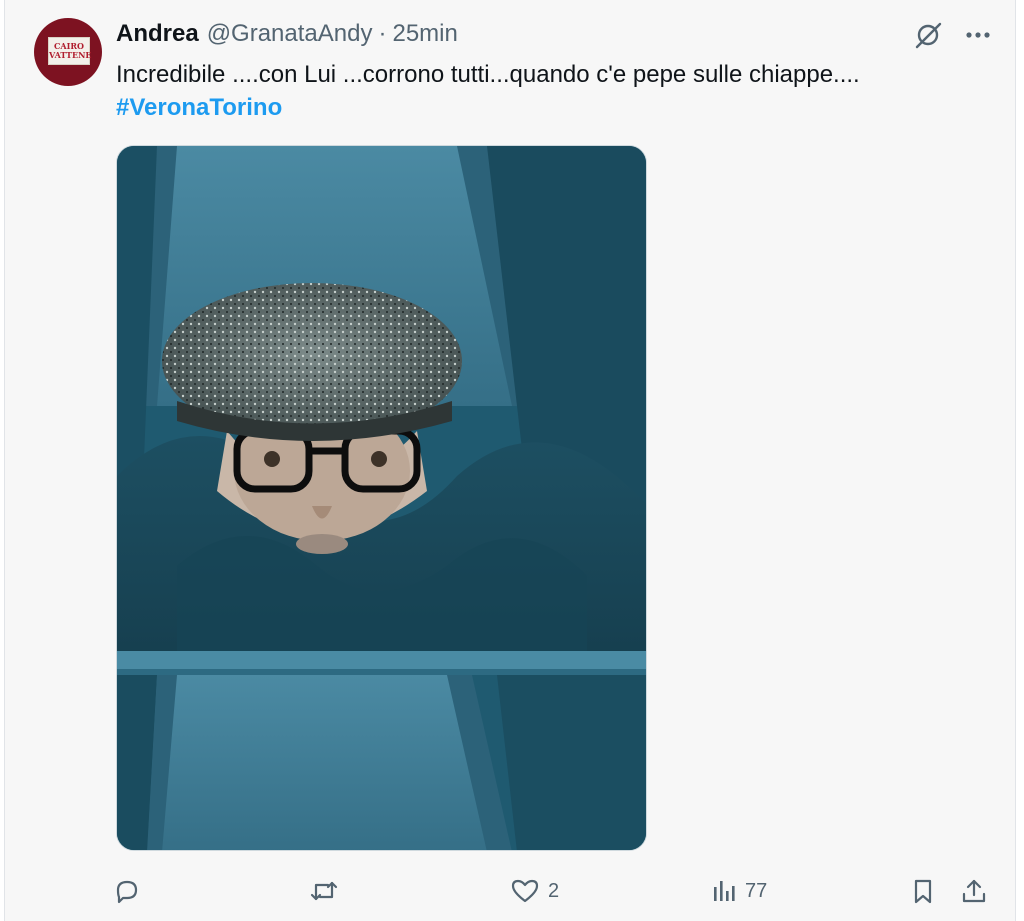 Image resolution: width=1024 pixels, height=921 pixels. I want to click on grok-icon, so click(928, 35).